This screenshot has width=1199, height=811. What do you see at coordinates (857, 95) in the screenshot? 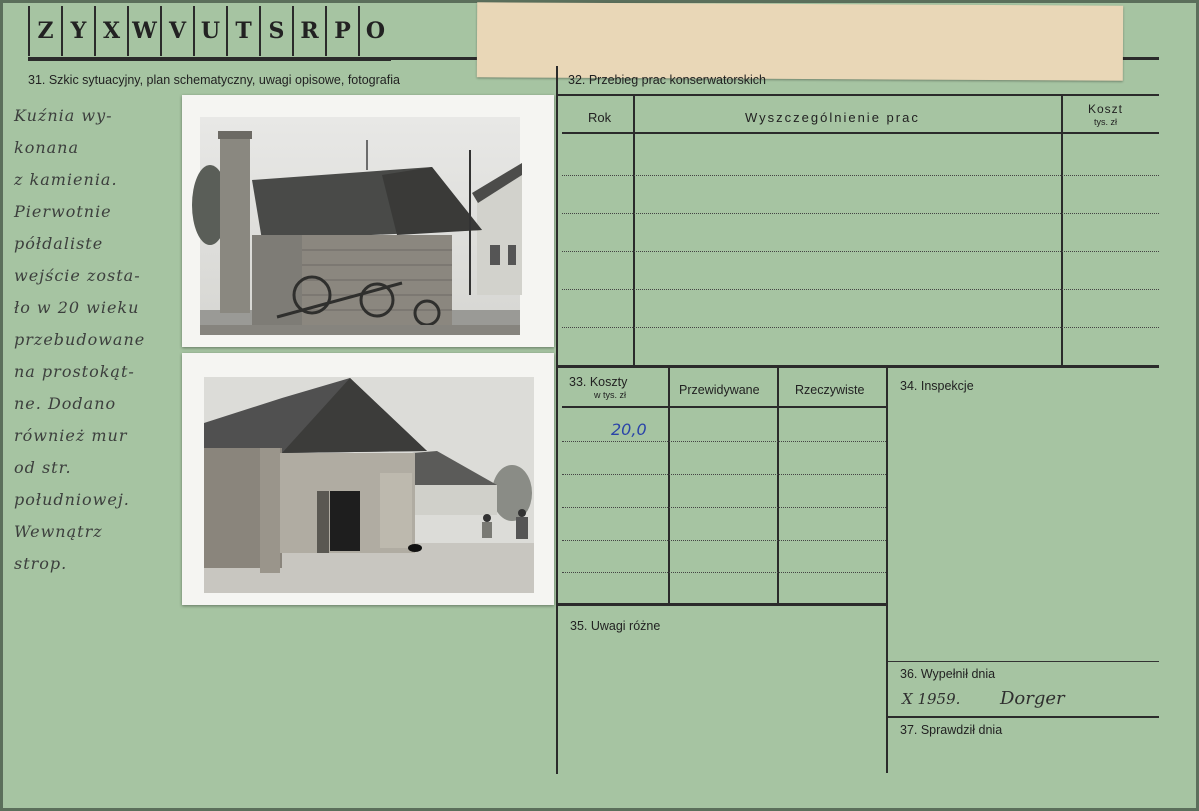
I see `table-32-top` at bounding box center [857, 95].